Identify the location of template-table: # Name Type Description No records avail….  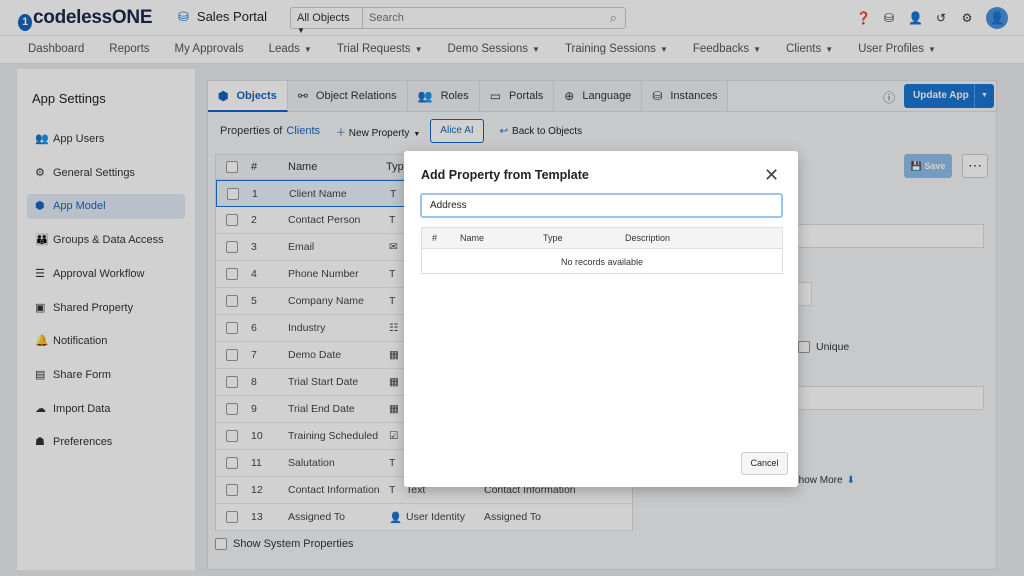
(602, 250).